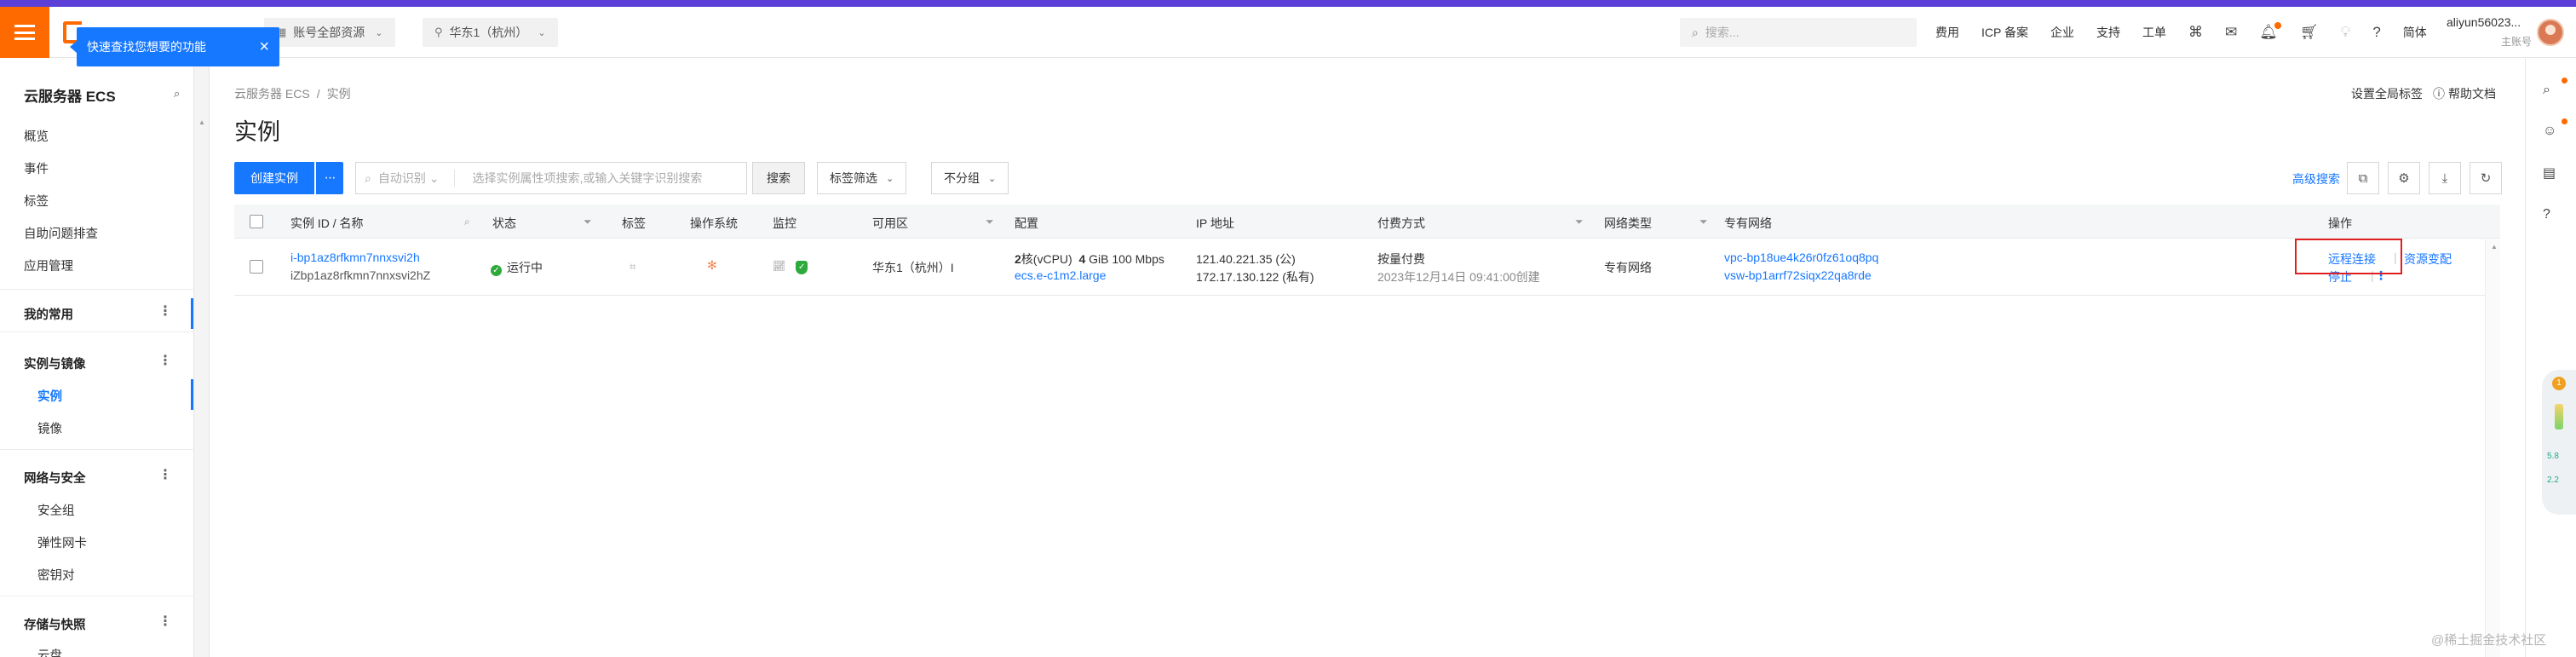  Describe the element at coordinates (330, 178) in the screenshot. I see `more-actions-button: ···` at that location.